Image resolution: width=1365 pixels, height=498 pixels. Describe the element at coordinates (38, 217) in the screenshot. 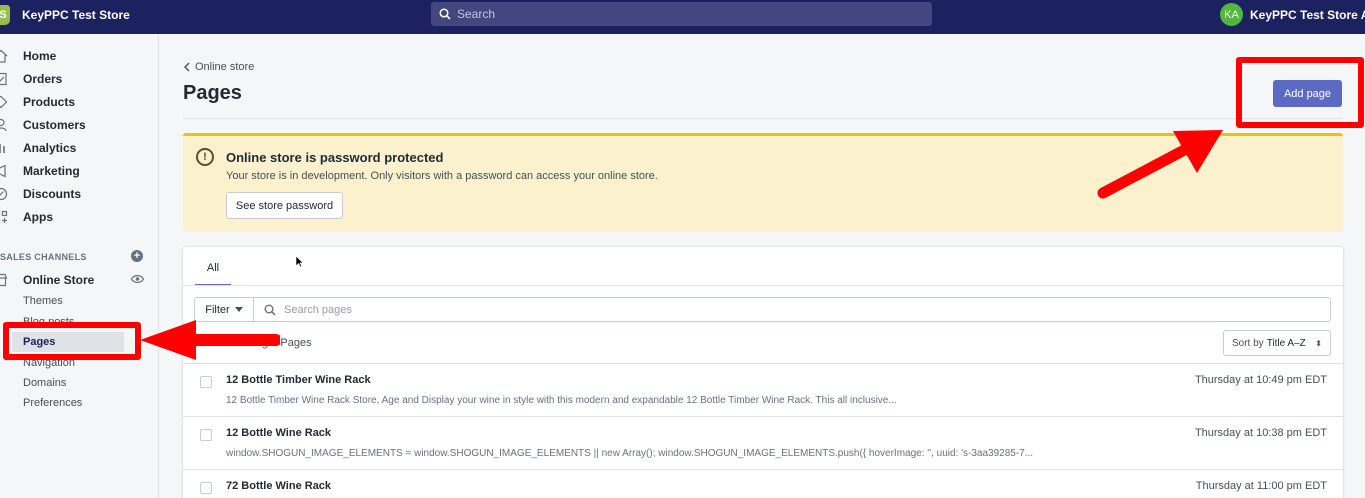

I see `sidebar-item-label: Apps` at that location.